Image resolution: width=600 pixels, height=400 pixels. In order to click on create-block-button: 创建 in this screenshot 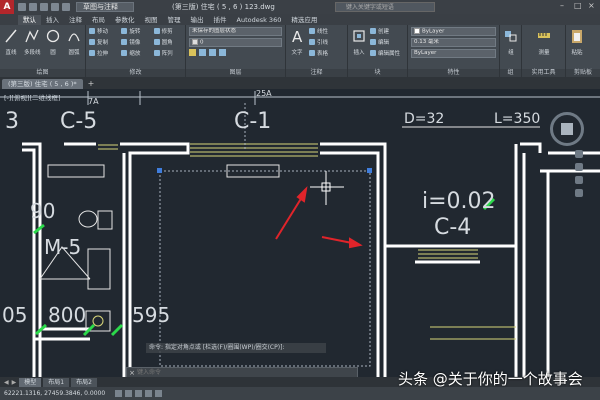, I will do `click(385, 31)`.